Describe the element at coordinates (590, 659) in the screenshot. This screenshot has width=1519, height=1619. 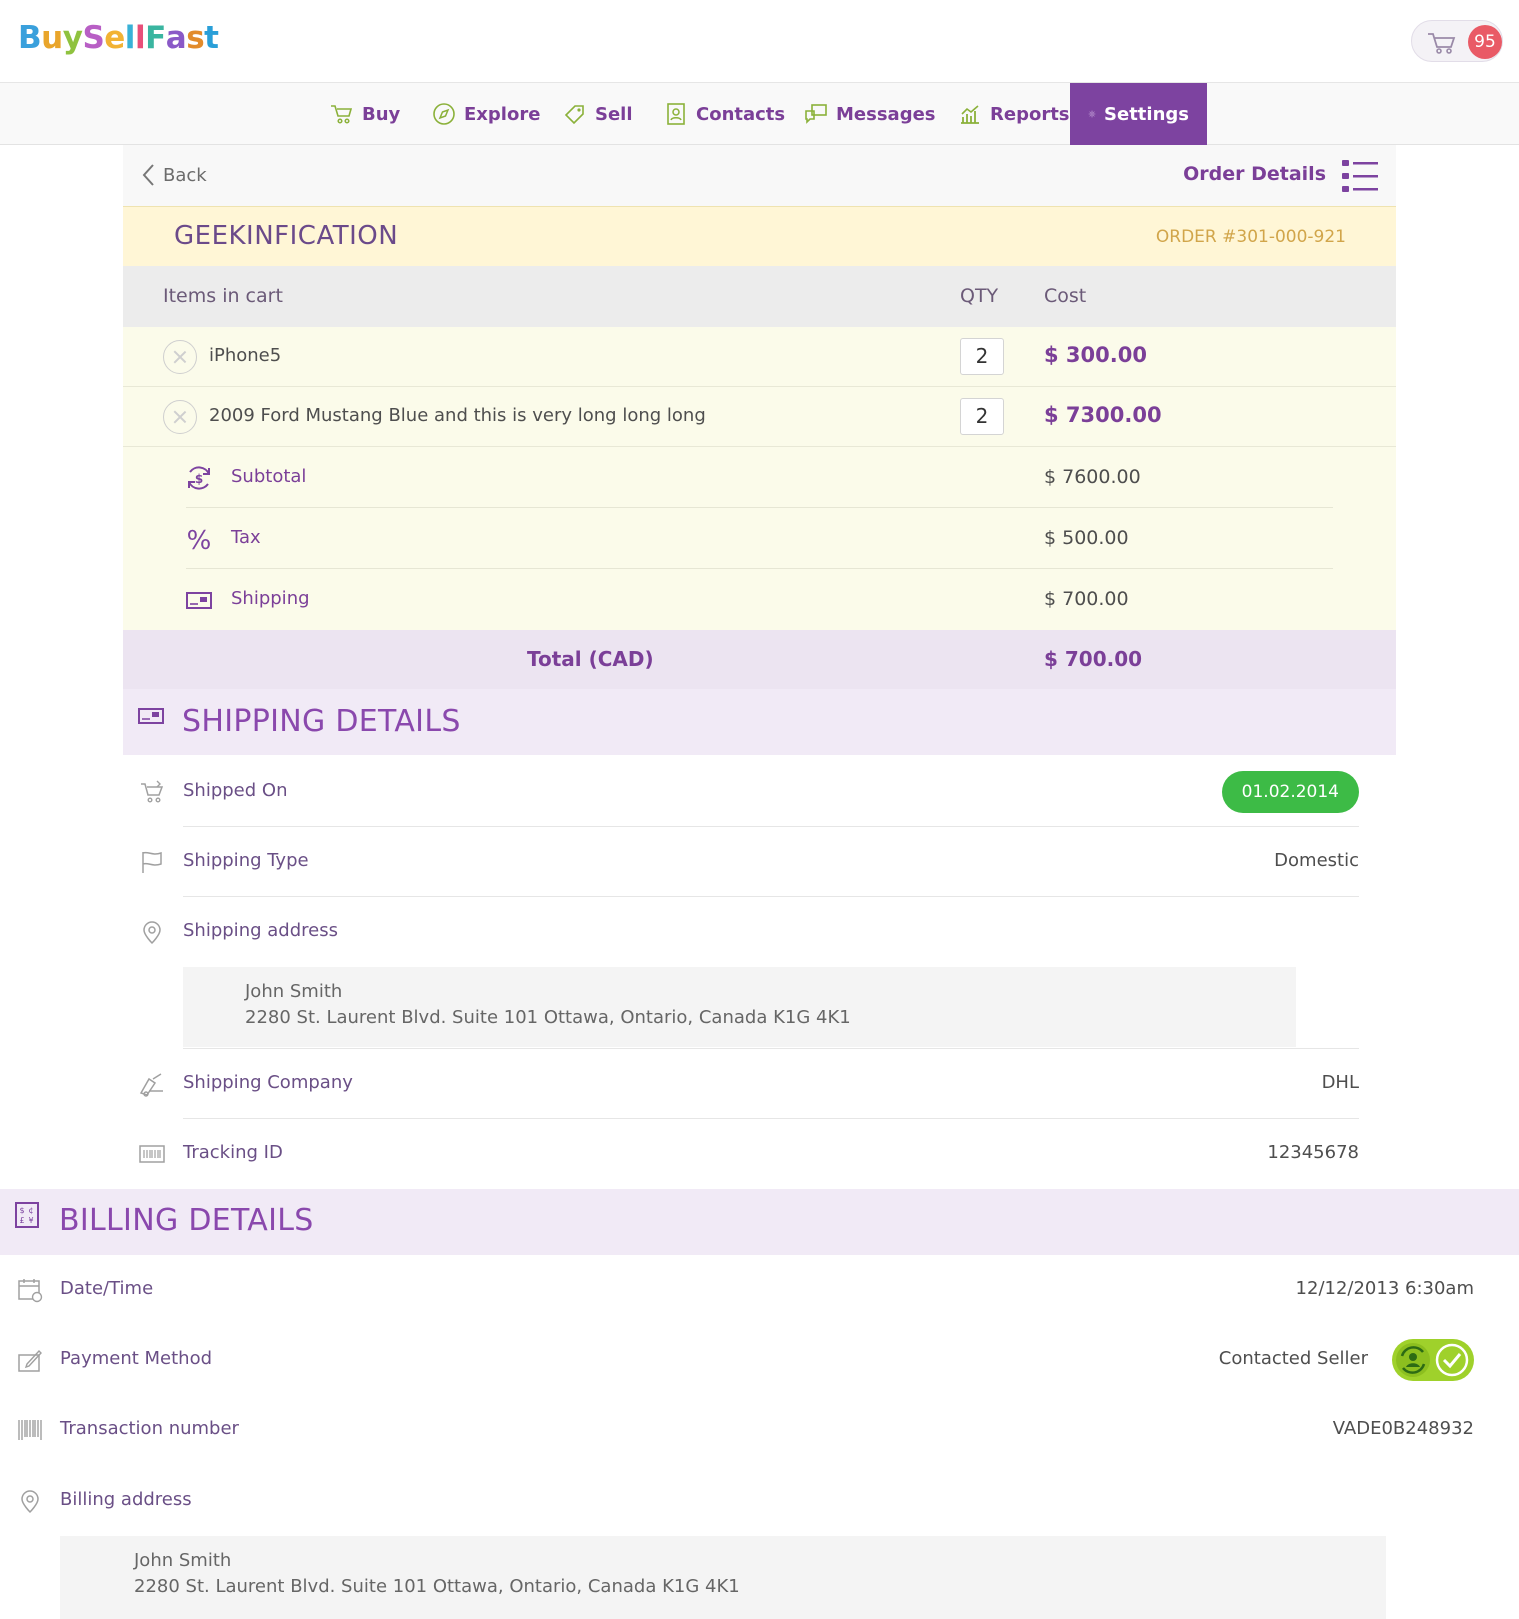
I see `total-label: Total (CAD)` at that location.